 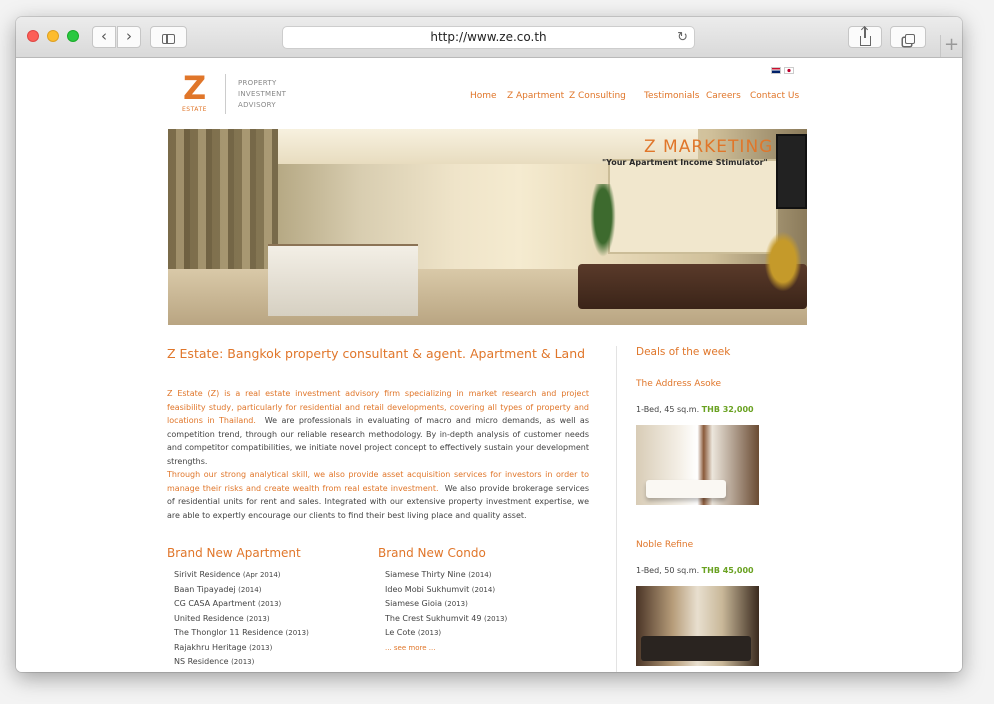 I want to click on nav-z-apartment: Z Apartment, so click(x=535, y=96).